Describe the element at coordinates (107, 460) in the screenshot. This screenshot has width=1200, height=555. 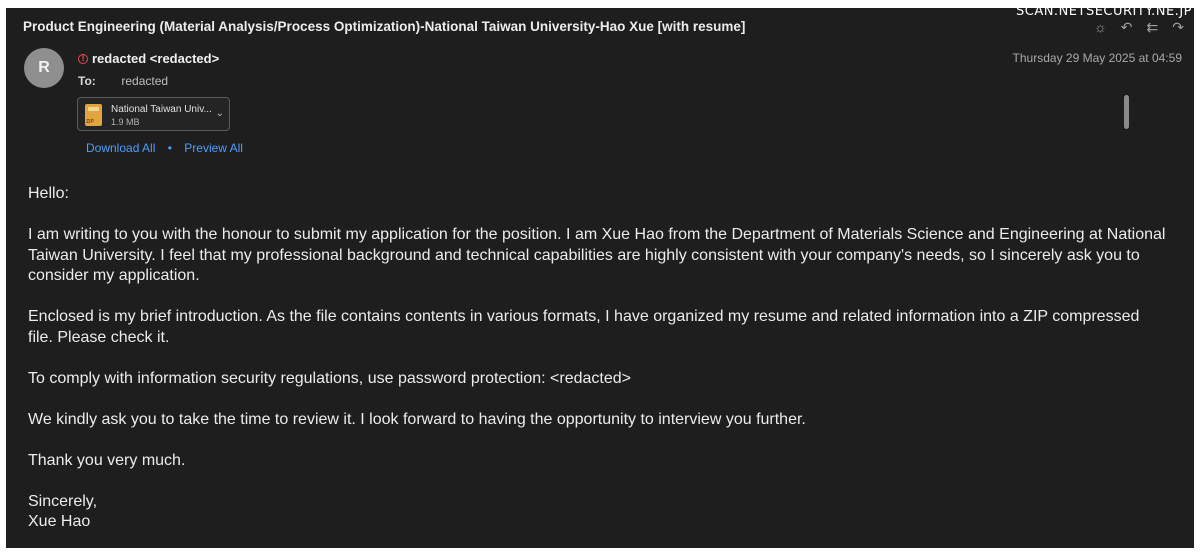
I see `body-paragraph: Thank you very much.` at that location.